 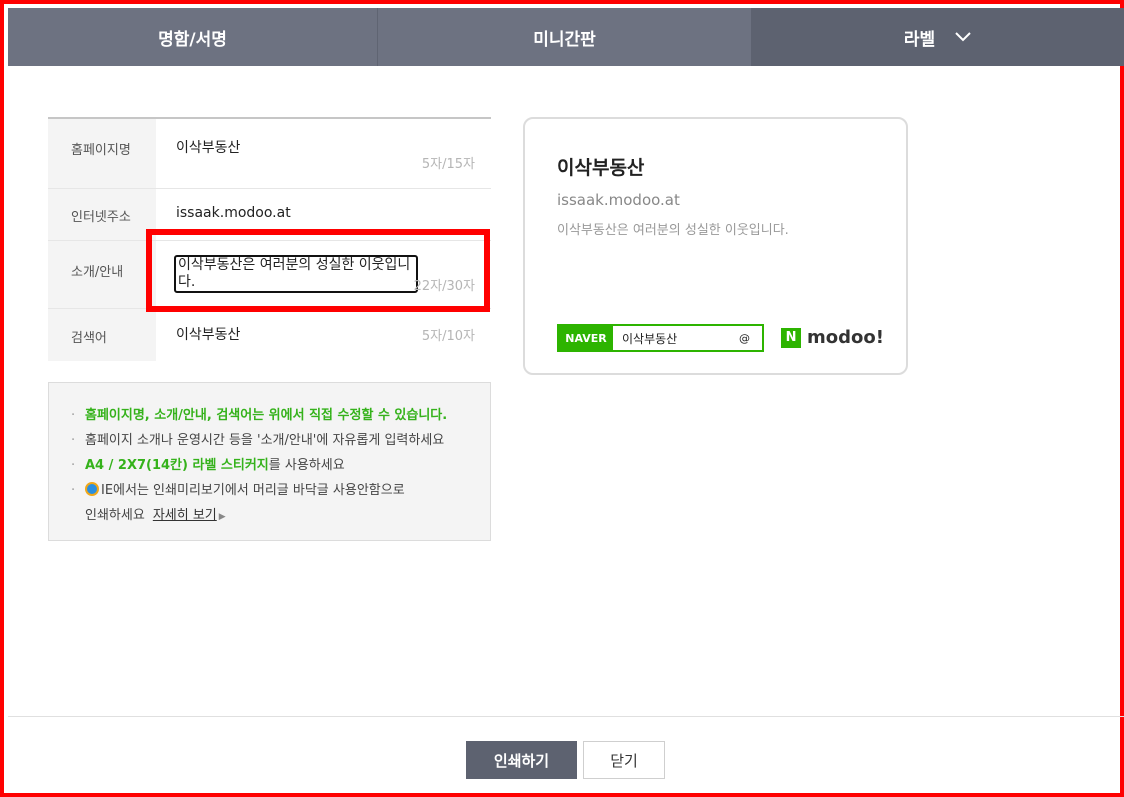 I want to click on intro-field-cell: 이삭부동산은 여러분의 성실한 이웃입니다. 22자/30자, so click(x=323, y=274).